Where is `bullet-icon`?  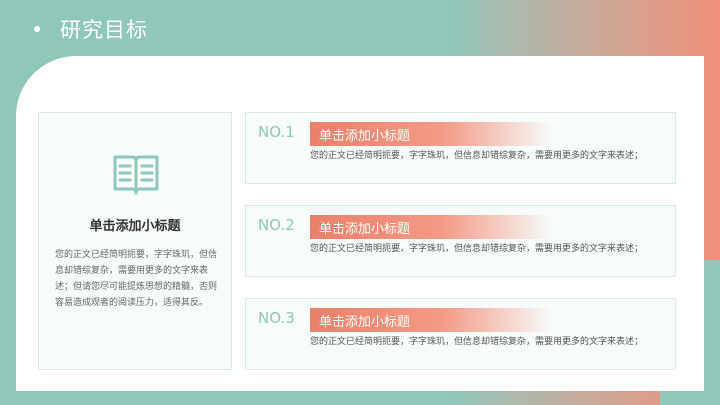 bullet-icon is located at coordinates (37, 29).